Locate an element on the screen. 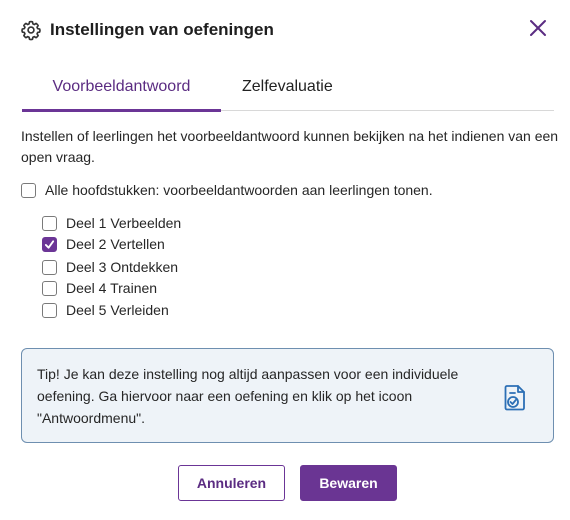  tab-bar: Voorbeeldantwoord Zelfevaluatie is located at coordinates (288, 92).